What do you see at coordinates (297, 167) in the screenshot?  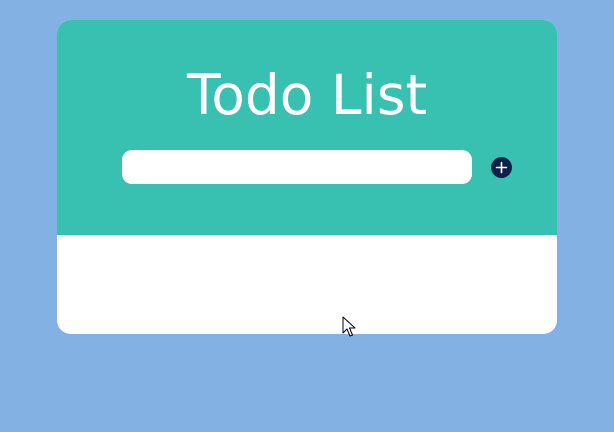 I see `todo-input` at bounding box center [297, 167].